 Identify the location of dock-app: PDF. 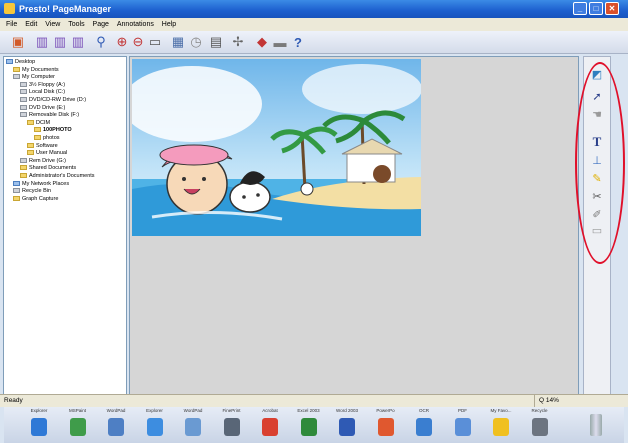
(463, 425).